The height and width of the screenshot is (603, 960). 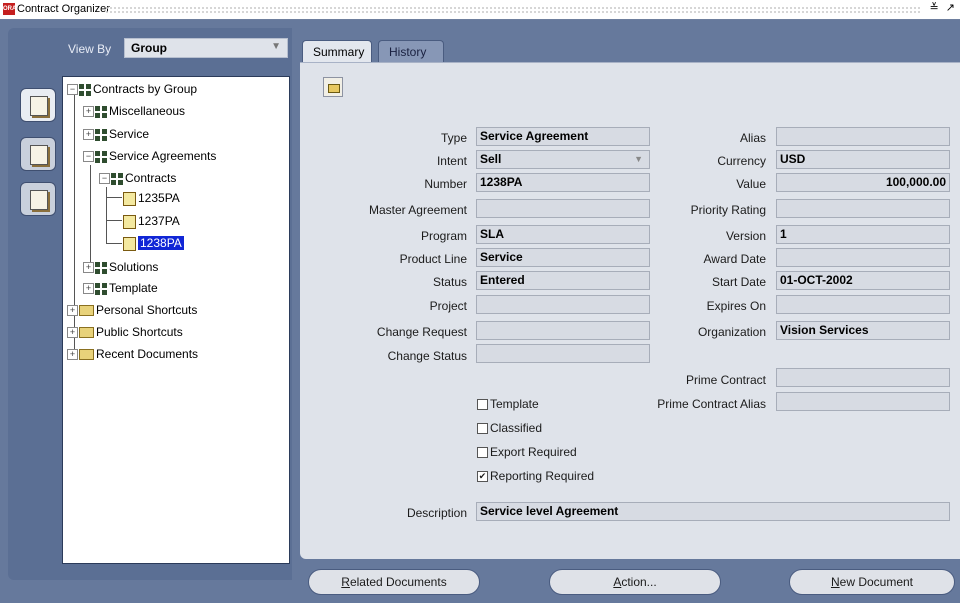 I want to click on folder-icon, so click(x=86, y=355).